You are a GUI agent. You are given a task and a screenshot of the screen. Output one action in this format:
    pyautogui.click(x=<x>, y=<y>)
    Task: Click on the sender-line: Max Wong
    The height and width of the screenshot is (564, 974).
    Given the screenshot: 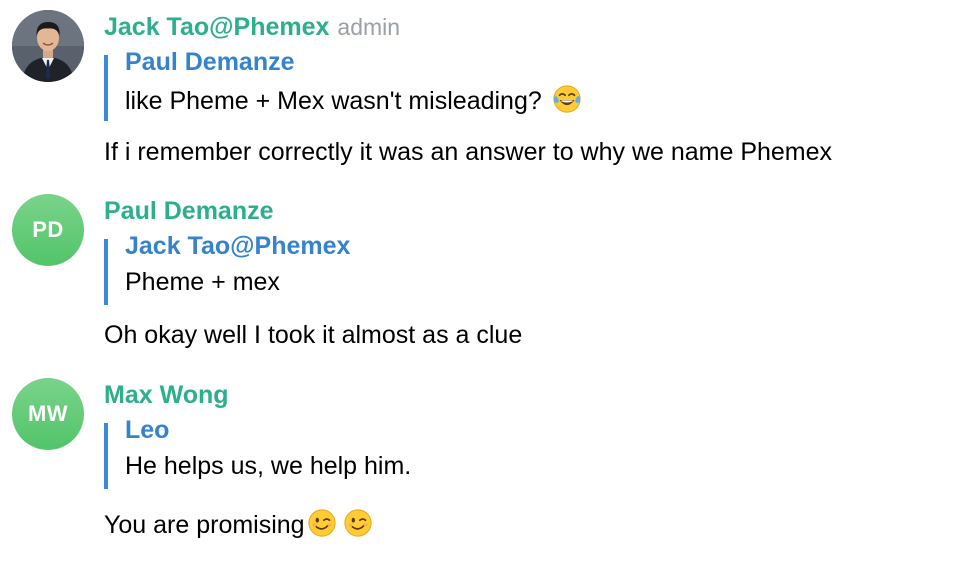 What is the action you would take?
    pyautogui.click(x=166, y=395)
    